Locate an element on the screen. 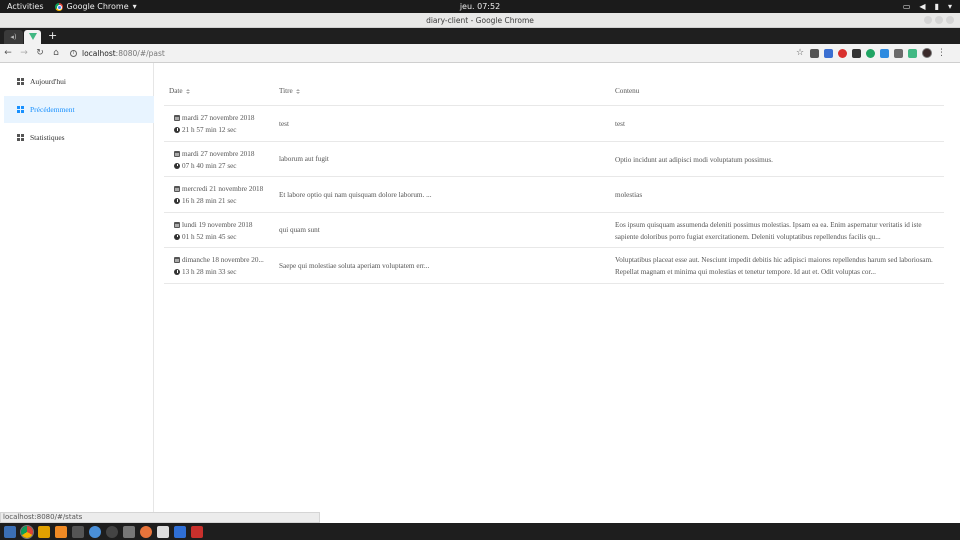  vue-favicon-icon is located at coordinates (33, 36).